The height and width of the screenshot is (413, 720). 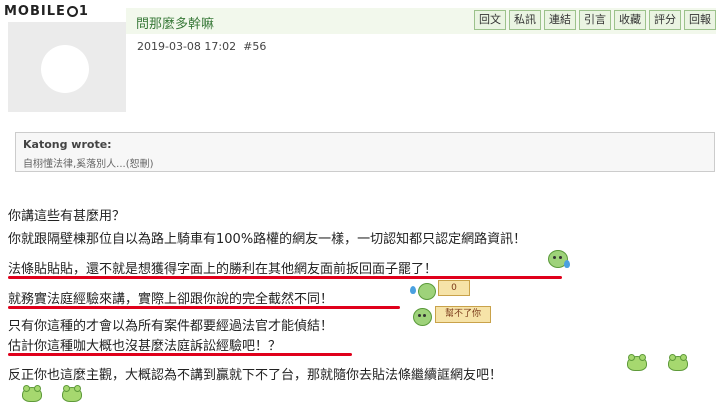 I want to click on emoticon-sign-text: 幫不了你, so click(x=463, y=314).